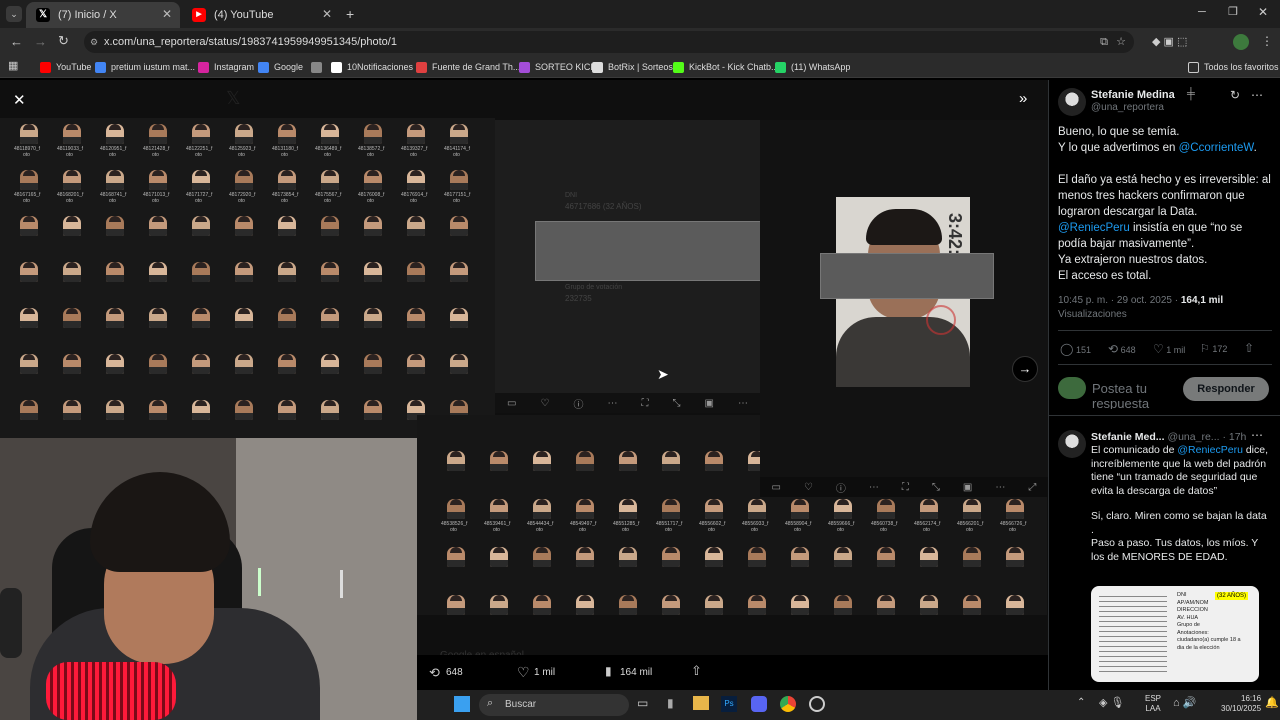  I want to click on extensions-icon: ◆ ▣ ⬚, so click(1169, 41).